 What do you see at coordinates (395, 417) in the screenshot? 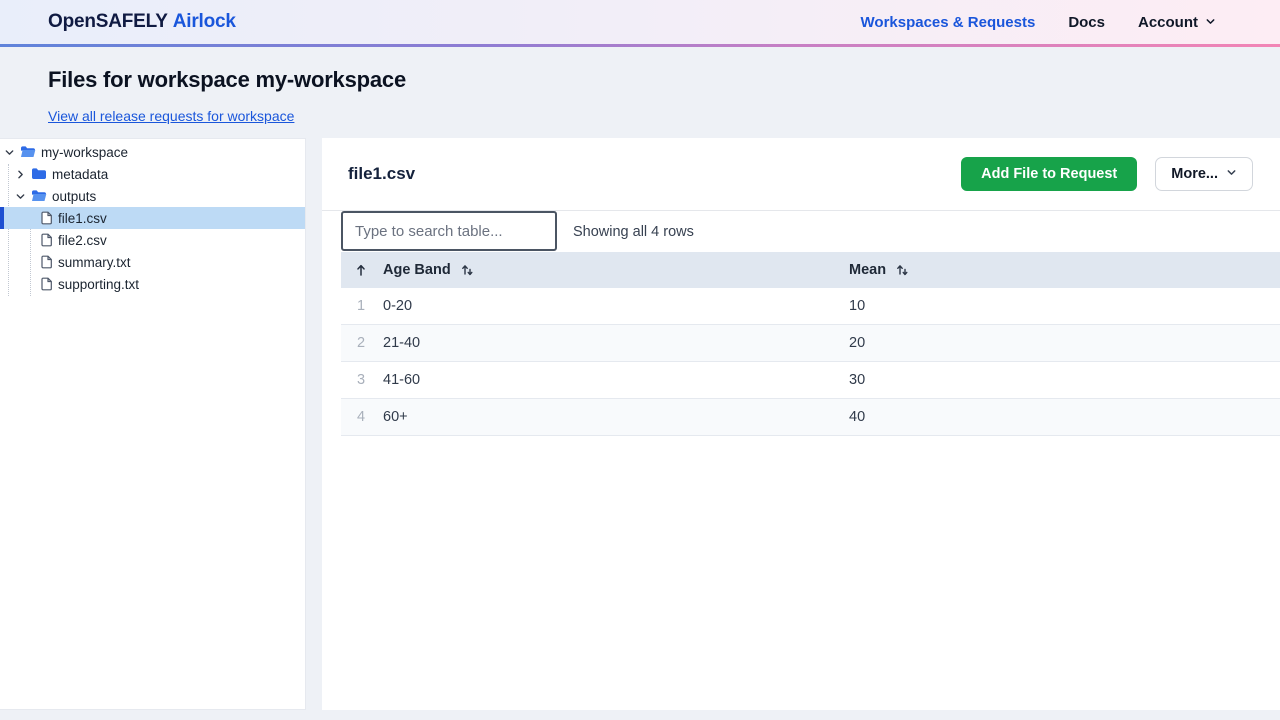
I see `cell-age-band: 60+` at bounding box center [395, 417].